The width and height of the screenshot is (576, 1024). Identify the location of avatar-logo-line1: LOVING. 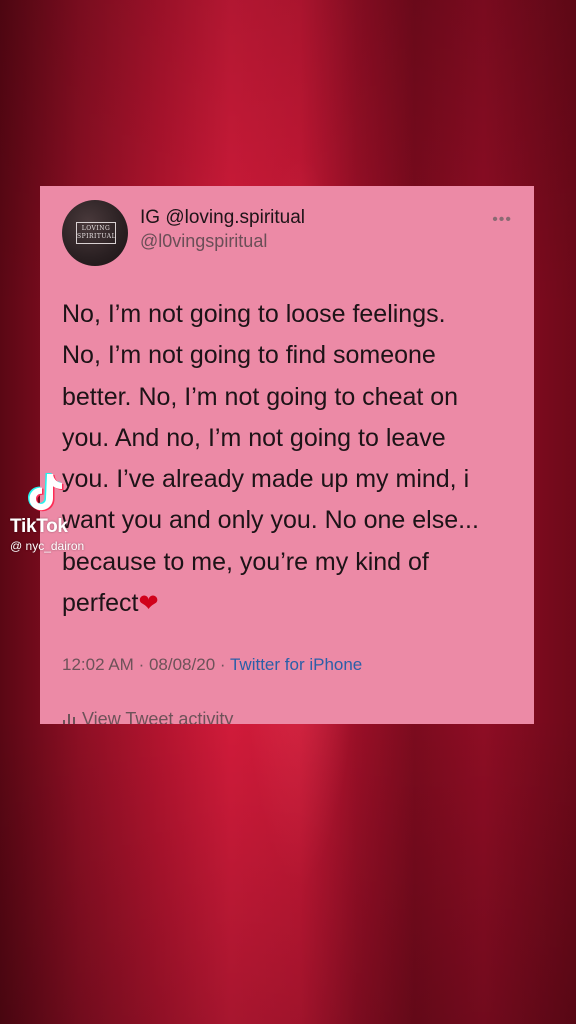
(96, 228).